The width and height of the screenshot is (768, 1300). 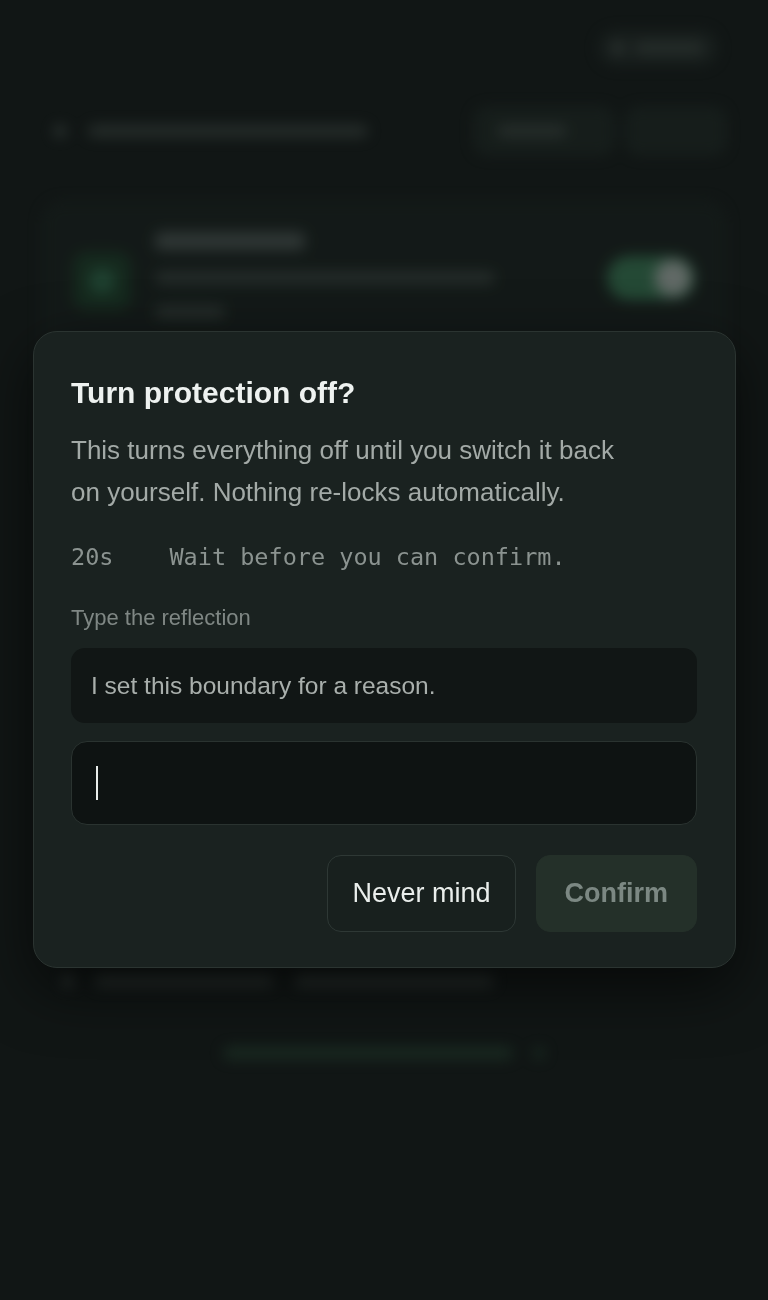 What do you see at coordinates (384, 783) in the screenshot?
I see `reflection-input-field` at bounding box center [384, 783].